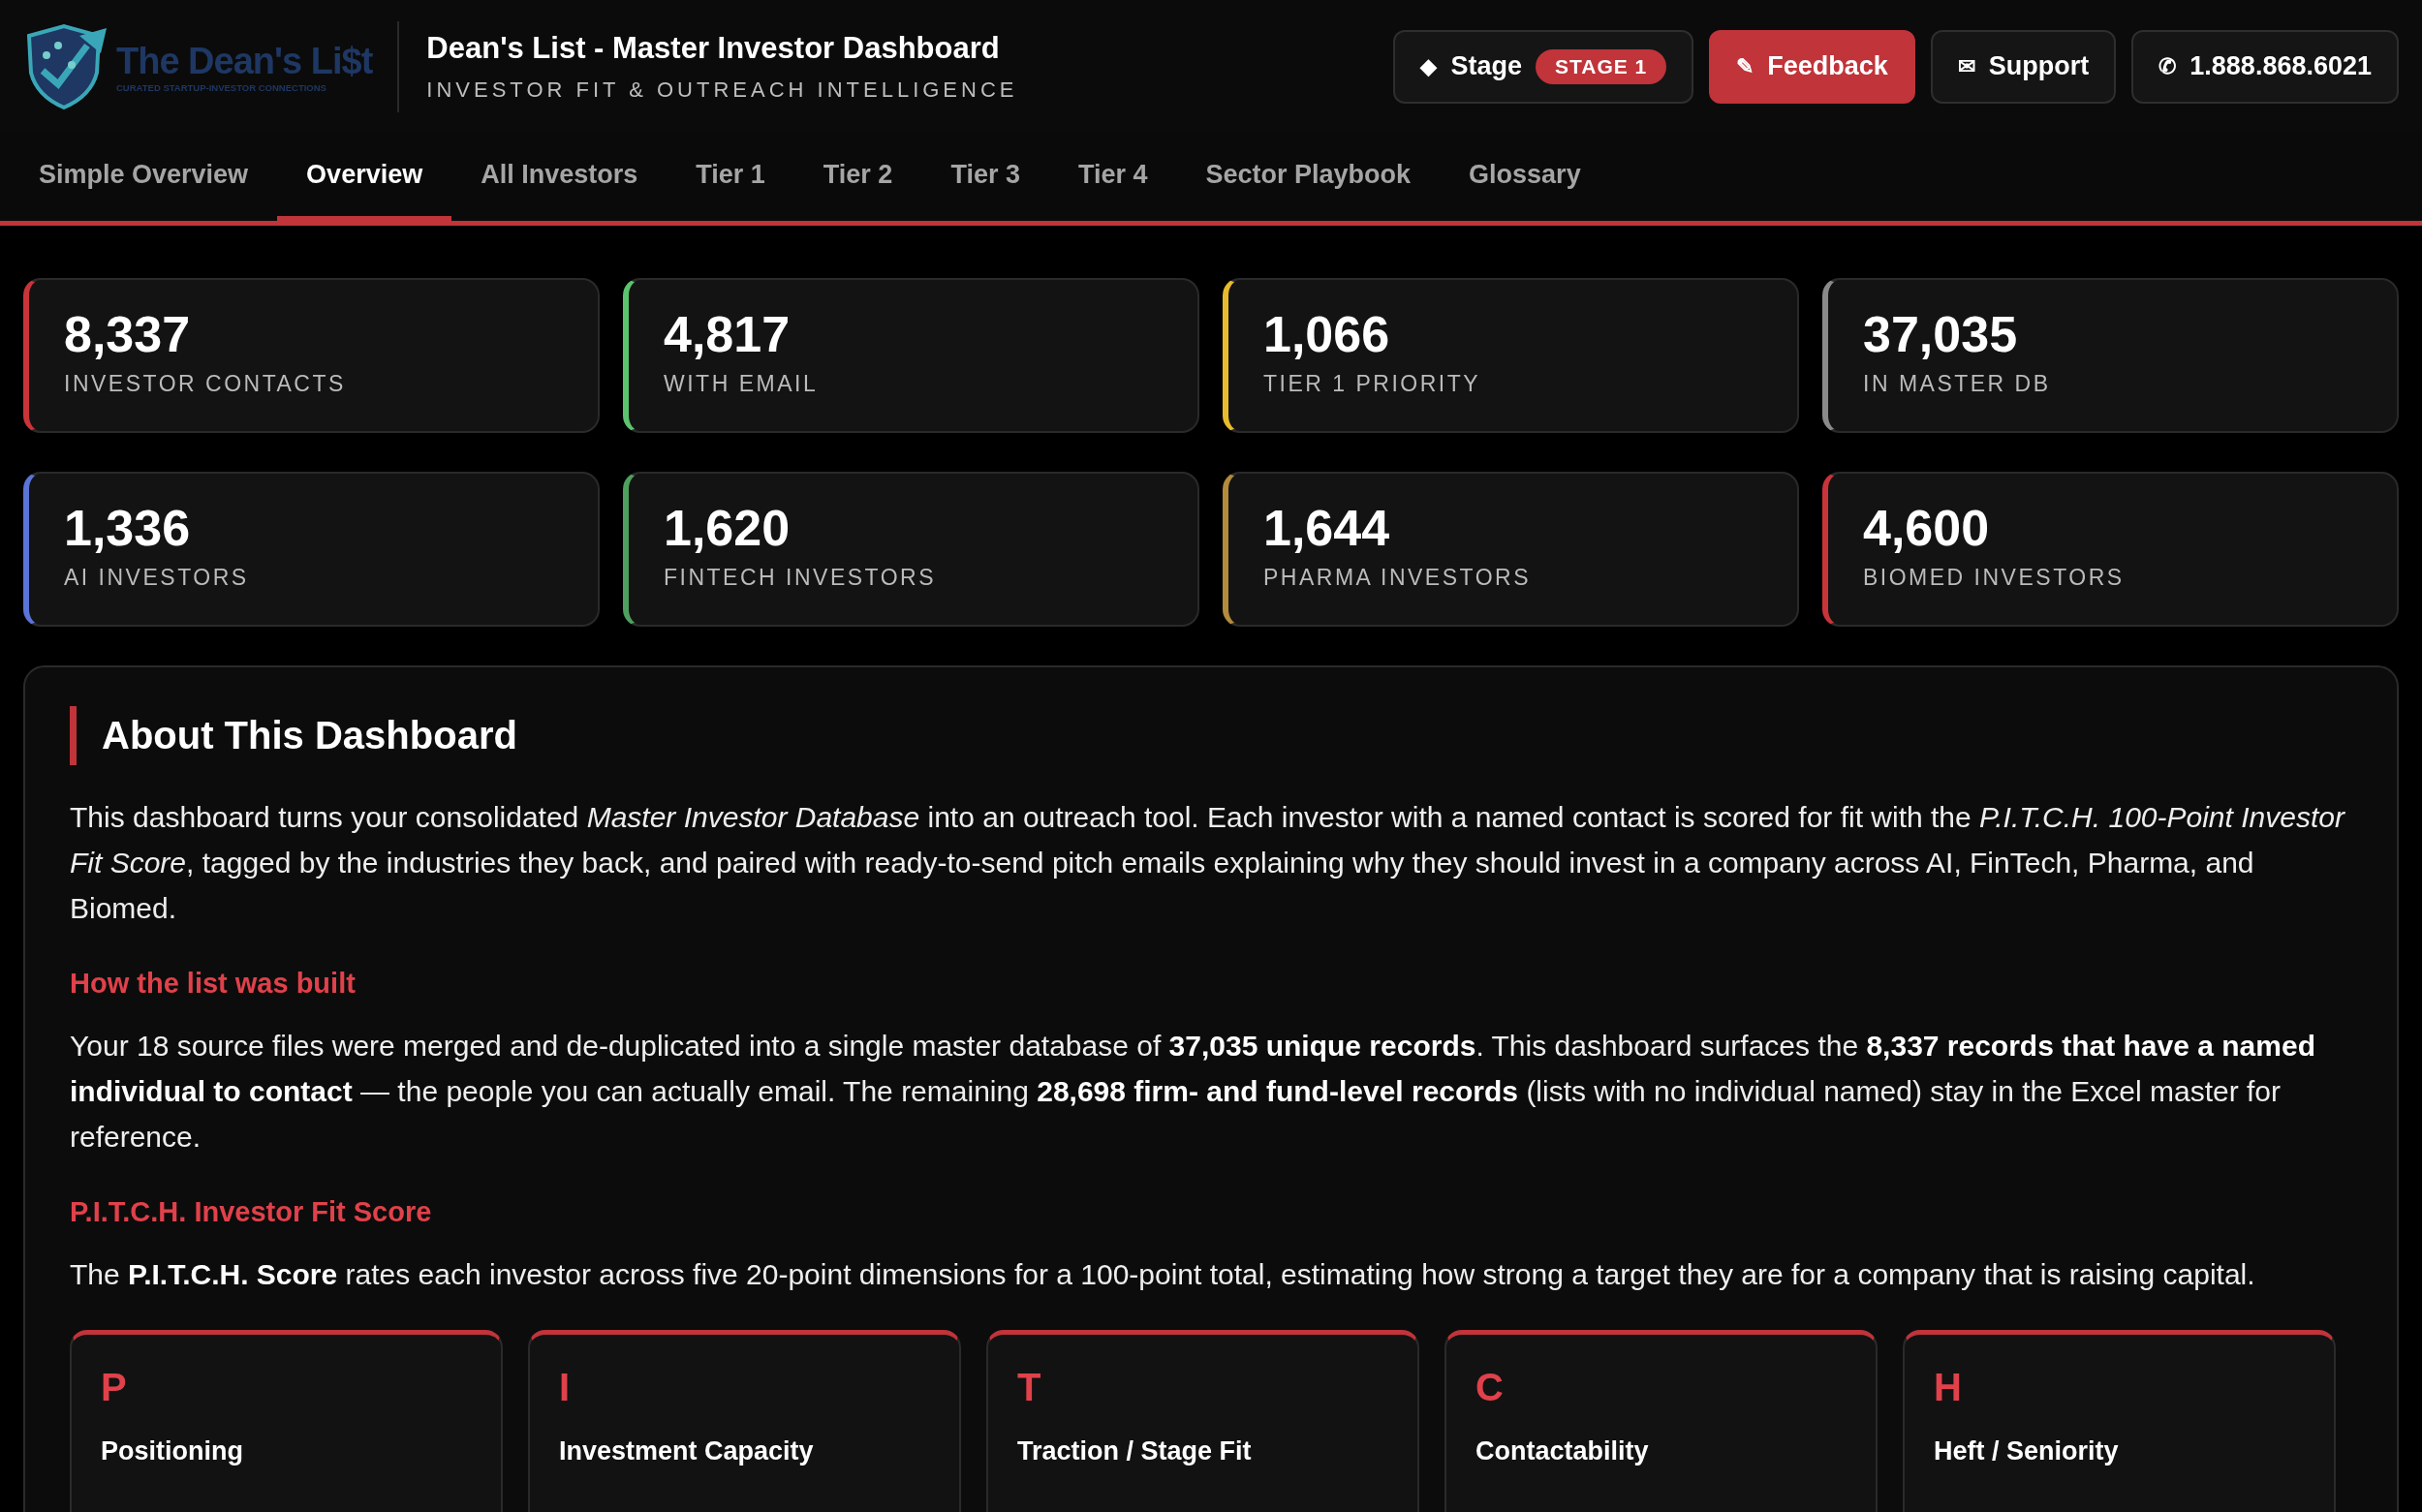  I want to click on stat-value: 1,644, so click(1327, 528).